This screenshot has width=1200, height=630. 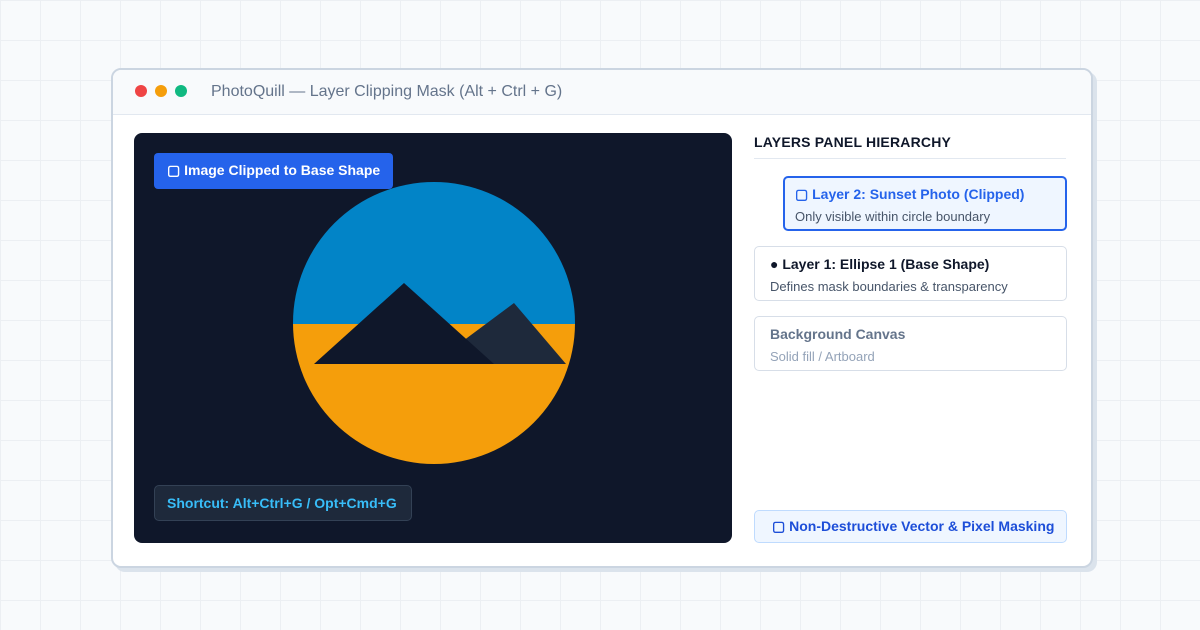 I want to click on layer-description: Defines mask boundaries & transparency, so click(x=889, y=286).